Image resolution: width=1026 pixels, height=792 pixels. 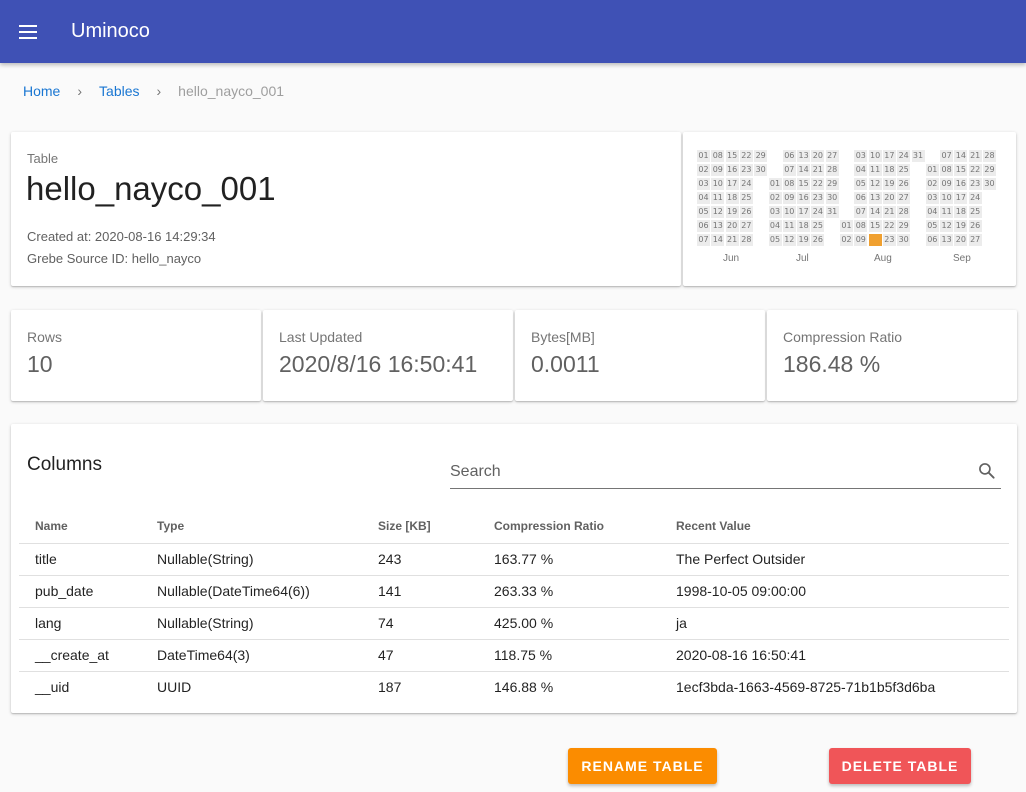 What do you see at coordinates (524, 687) in the screenshot?
I see `cell-compression: 146.88 %` at bounding box center [524, 687].